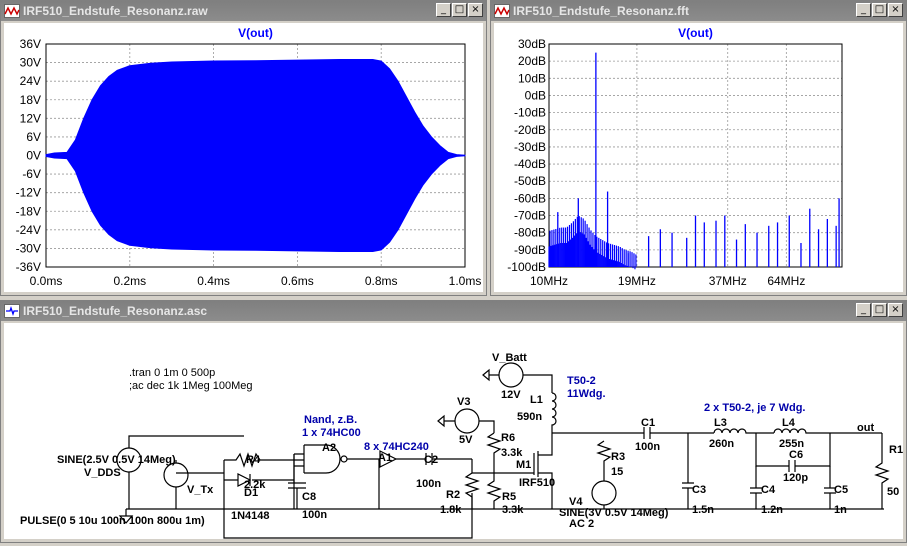  I want to click on y-tick-label: -18V, so click(28, 211).